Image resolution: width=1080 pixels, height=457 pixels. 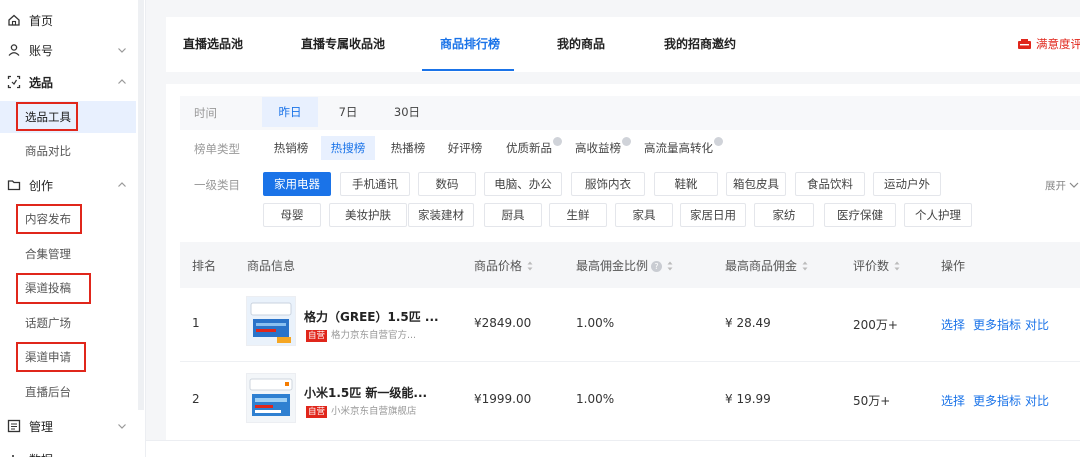 I want to click on column-commission-rate: 最高佣金比例?, so click(x=624, y=265).